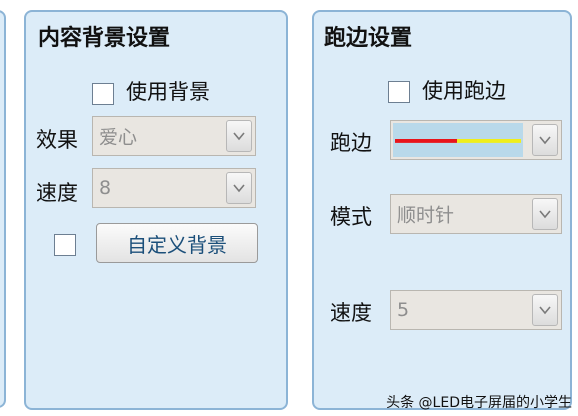 This screenshot has height=416, width=578. What do you see at coordinates (105, 188) in the screenshot?
I see `speed-value: 8` at bounding box center [105, 188].